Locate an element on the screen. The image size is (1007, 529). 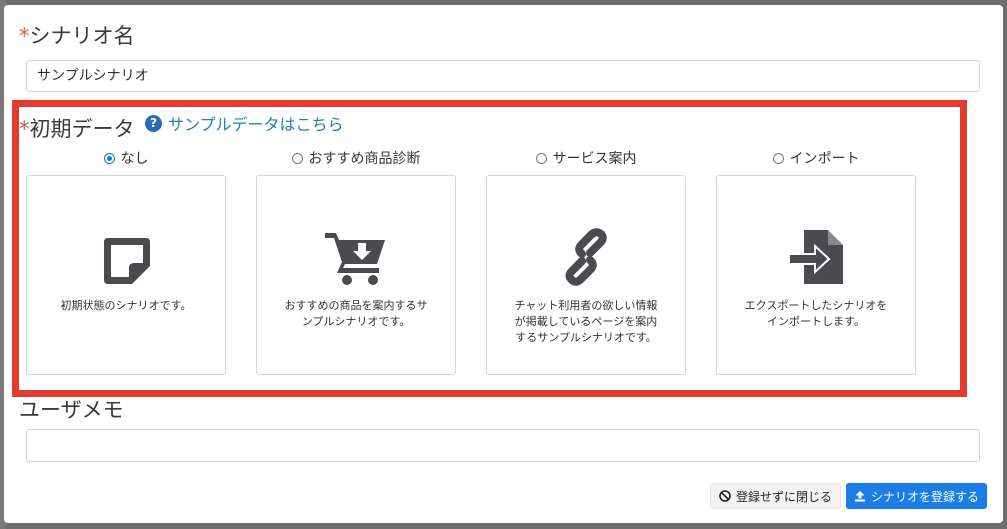
sample-data-link: ? サンプルデータはこちら is located at coordinates (244, 123).